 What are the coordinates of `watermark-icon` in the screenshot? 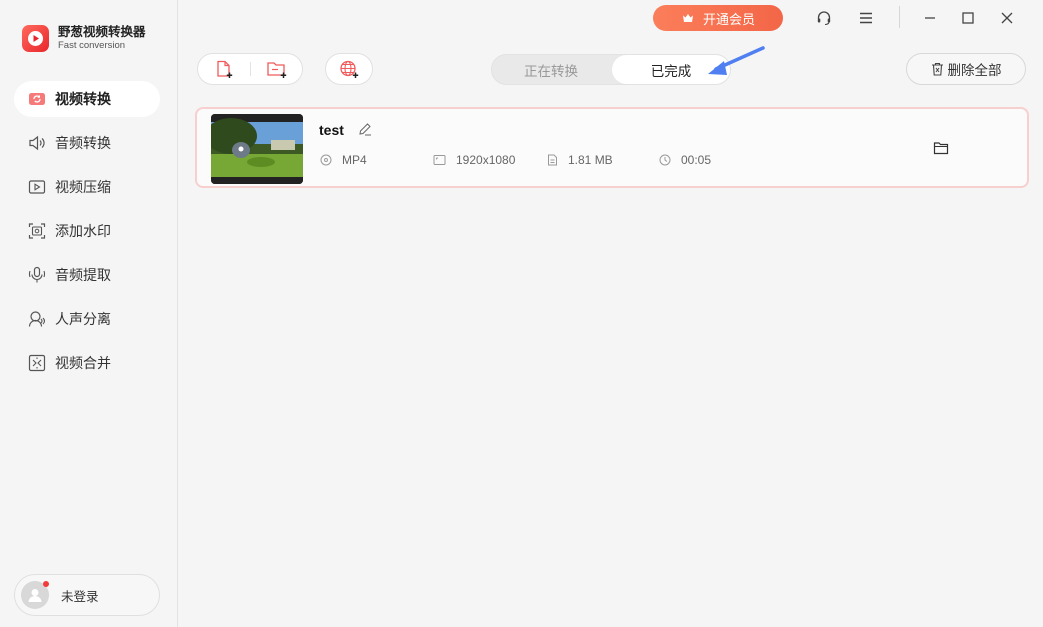 It's located at (37, 231).